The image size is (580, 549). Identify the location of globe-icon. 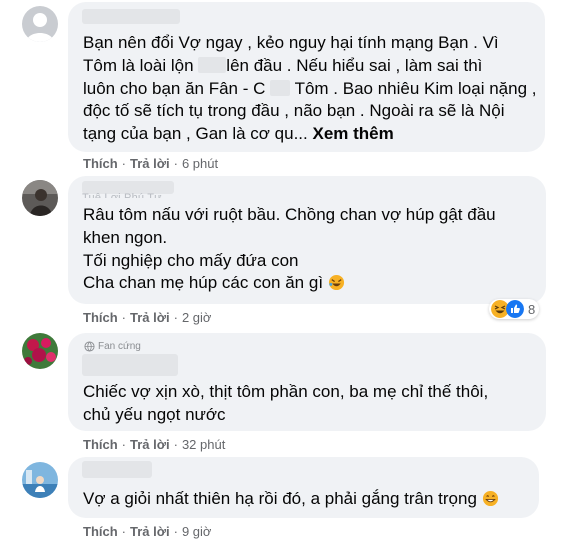
(89, 346).